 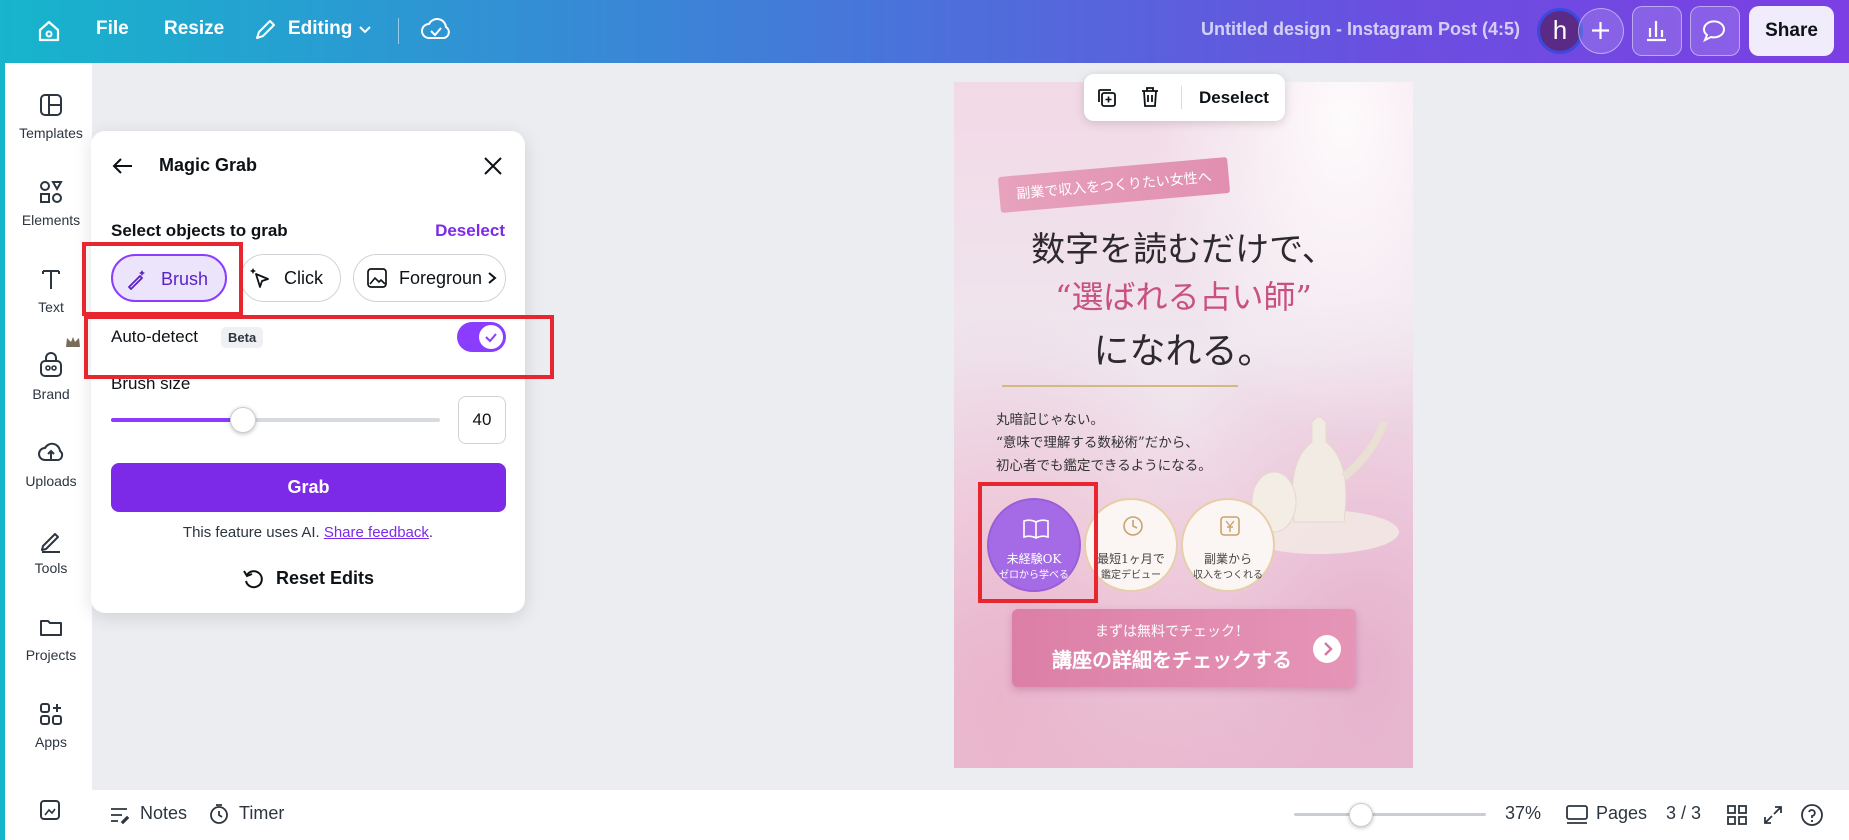 I want to click on badge-title: 副業から, so click(x=1227, y=559).